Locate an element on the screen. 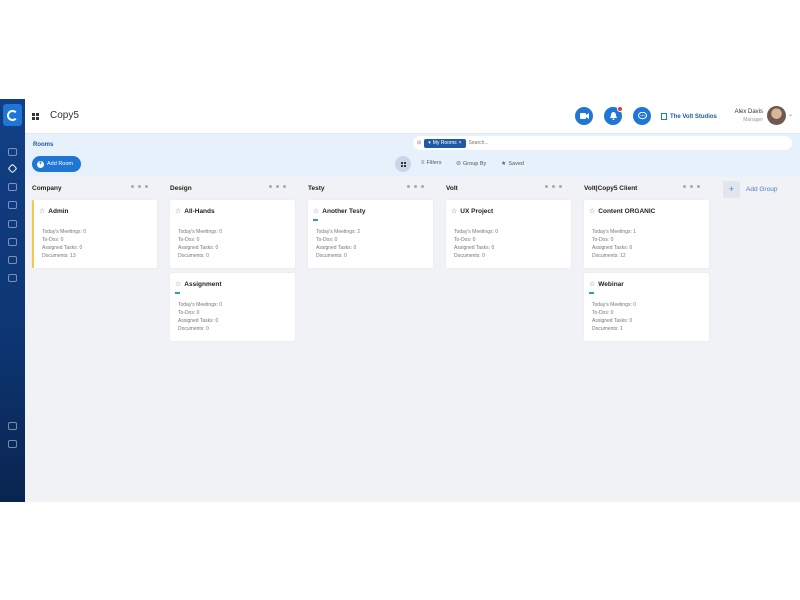 The height and width of the screenshot is (600, 800). building-icon is located at coordinates (664, 116).